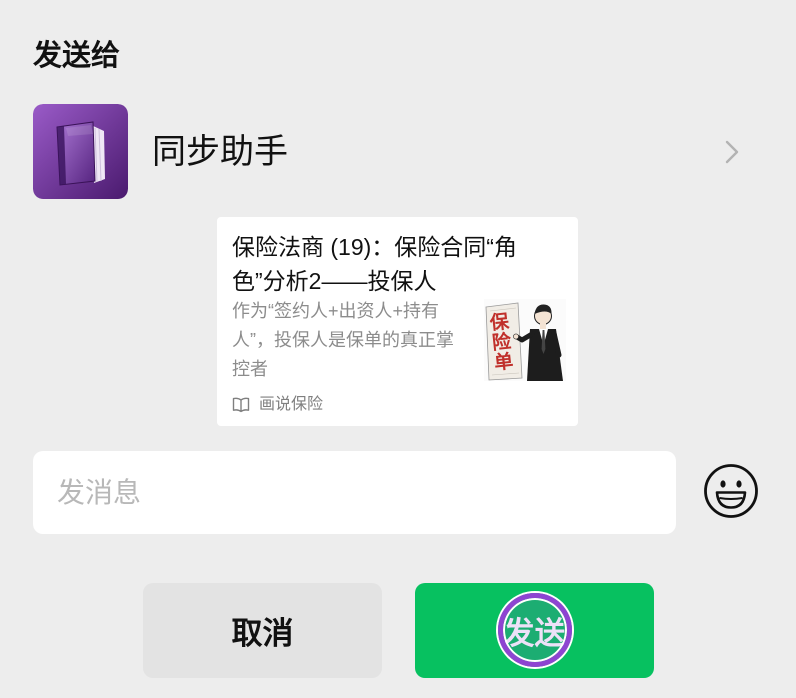  I want to click on recipient-name: 同步助手, so click(220, 152).